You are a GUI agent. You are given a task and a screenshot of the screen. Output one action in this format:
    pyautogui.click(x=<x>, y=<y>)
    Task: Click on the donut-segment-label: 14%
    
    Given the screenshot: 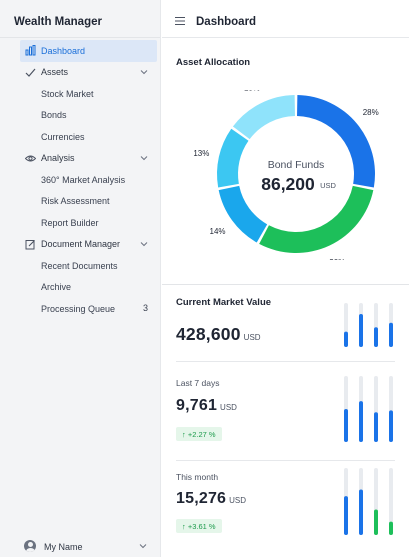 What is the action you would take?
    pyautogui.click(x=218, y=231)
    